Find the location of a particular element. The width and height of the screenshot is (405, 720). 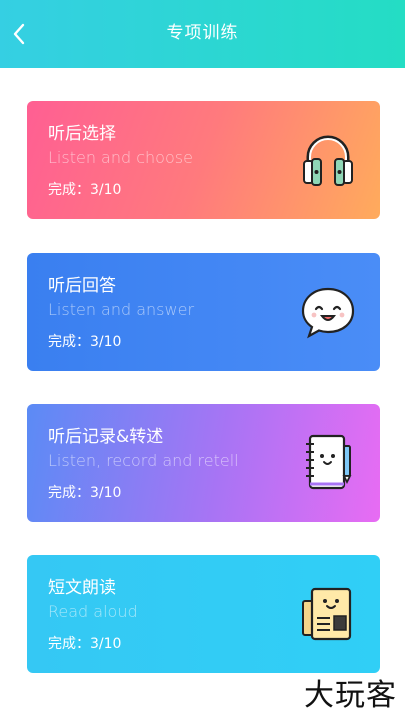

headphones-icon is located at coordinates (328, 160).